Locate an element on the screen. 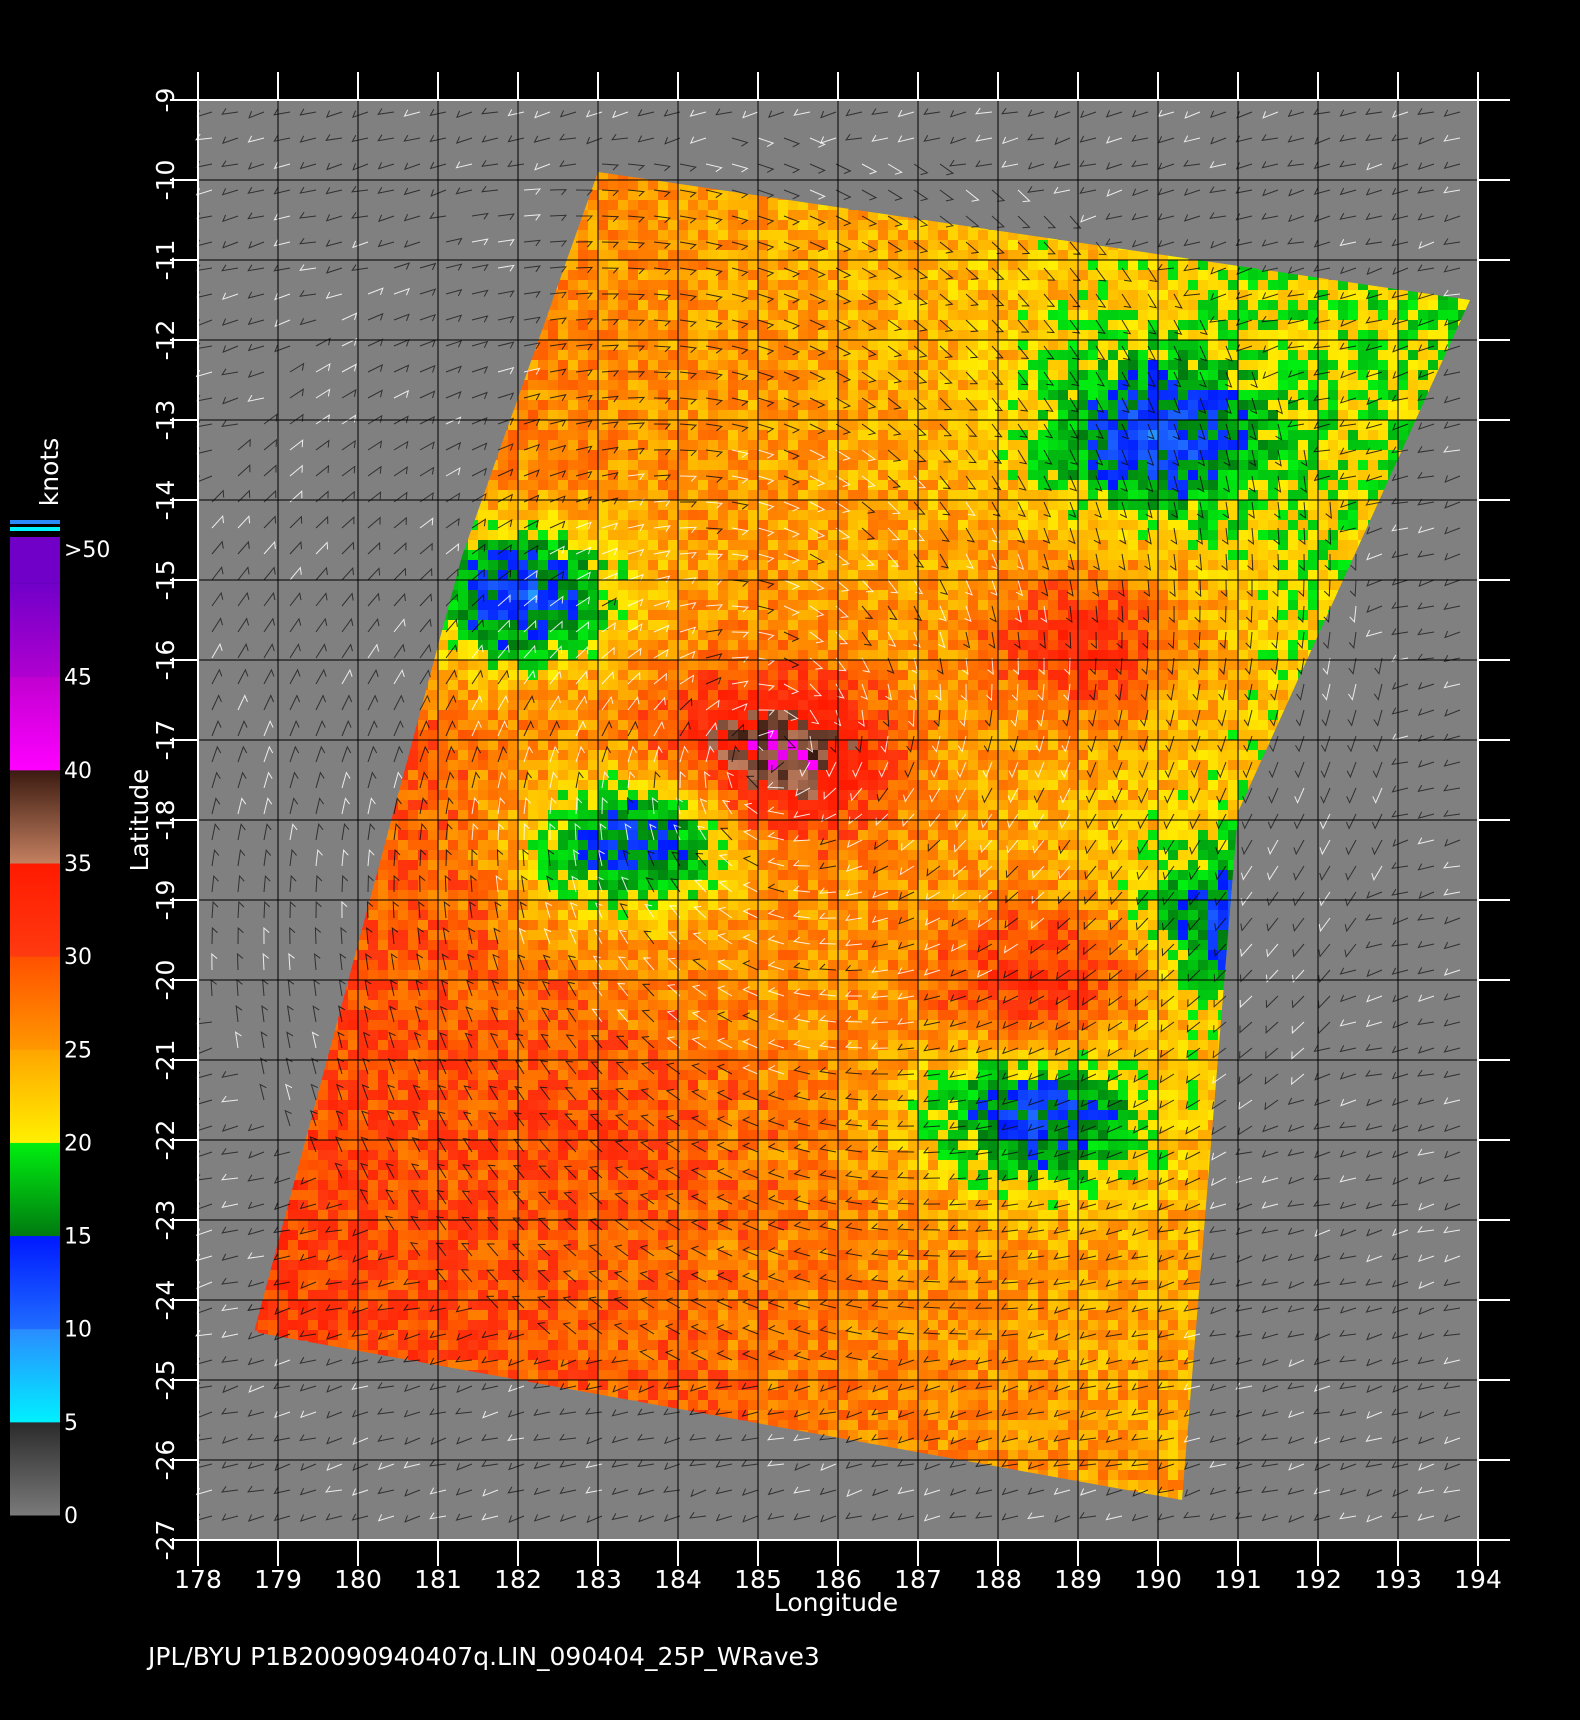  y-tick-label: -25 is located at coordinates (165, 1380).